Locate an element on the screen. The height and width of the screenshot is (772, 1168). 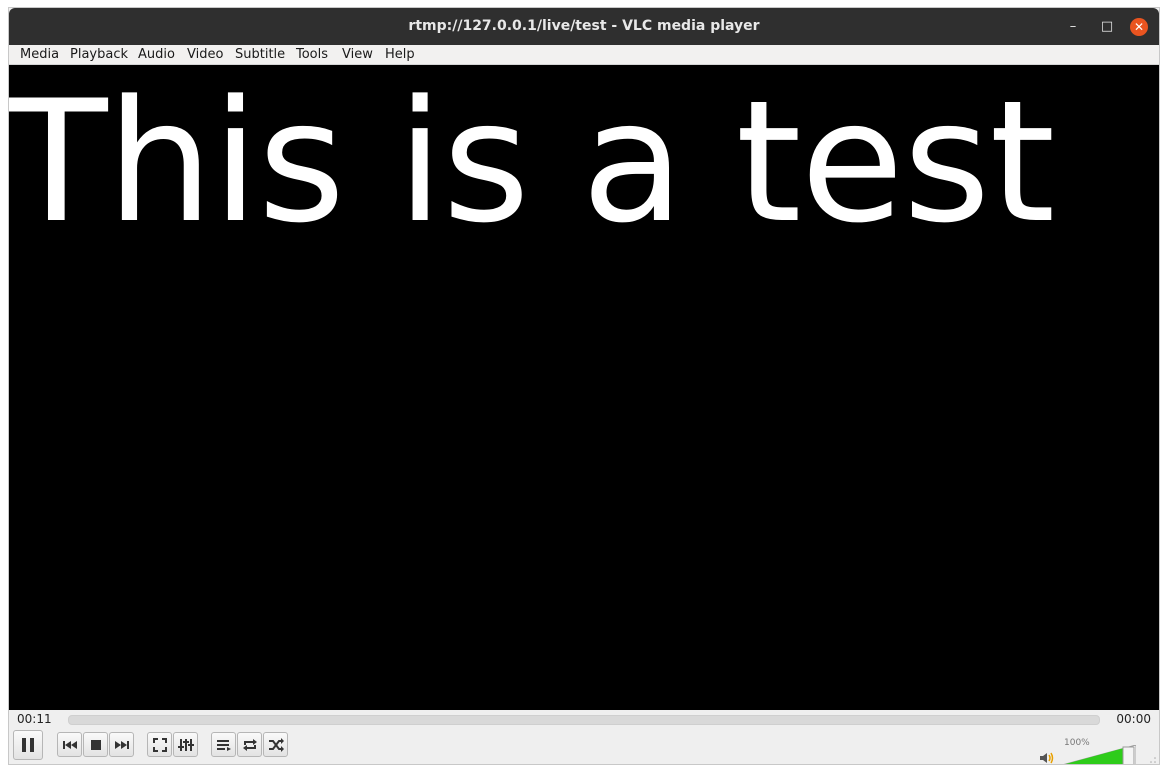
extended-settings-button is located at coordinates (185, 744).